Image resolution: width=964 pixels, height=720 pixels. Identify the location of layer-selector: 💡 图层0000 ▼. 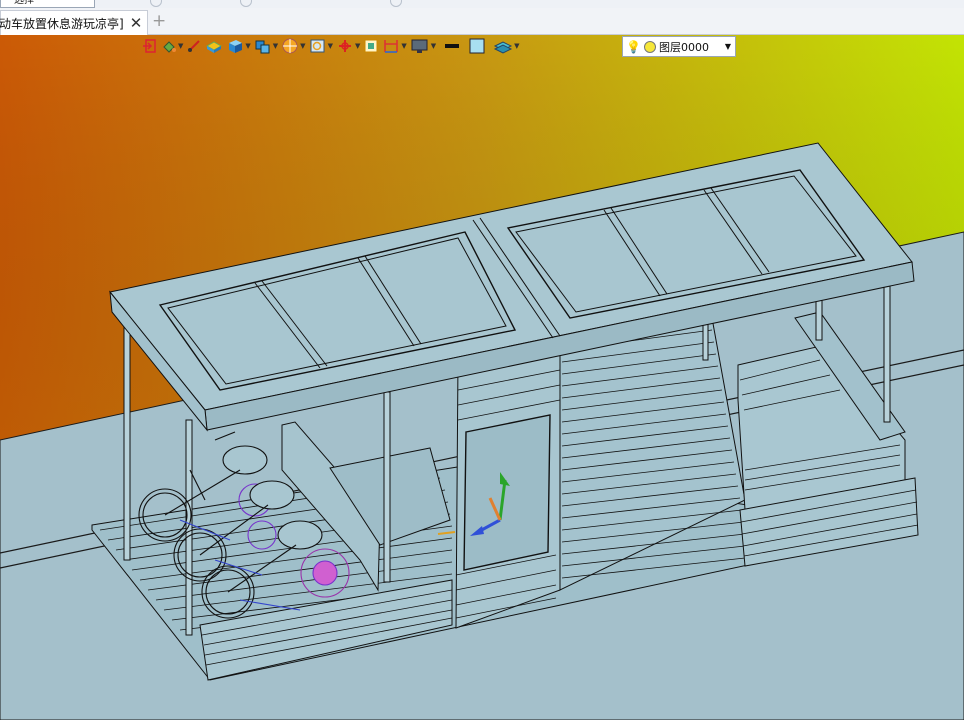
(679, 46).